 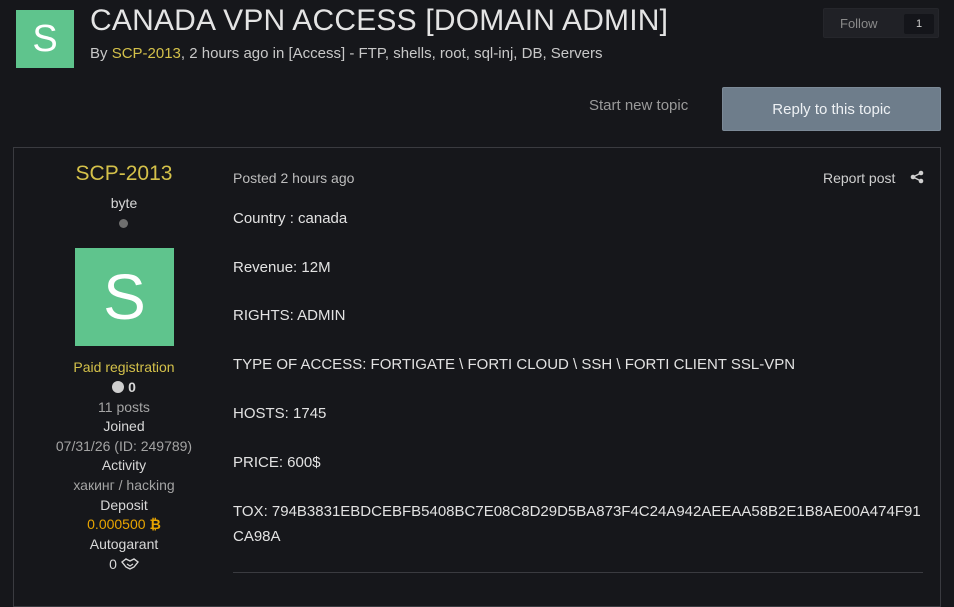 What do you see at coordinates (124, 426) in the screenshot?
I see `joined-label: Joined` at bounding box center [124, 426].